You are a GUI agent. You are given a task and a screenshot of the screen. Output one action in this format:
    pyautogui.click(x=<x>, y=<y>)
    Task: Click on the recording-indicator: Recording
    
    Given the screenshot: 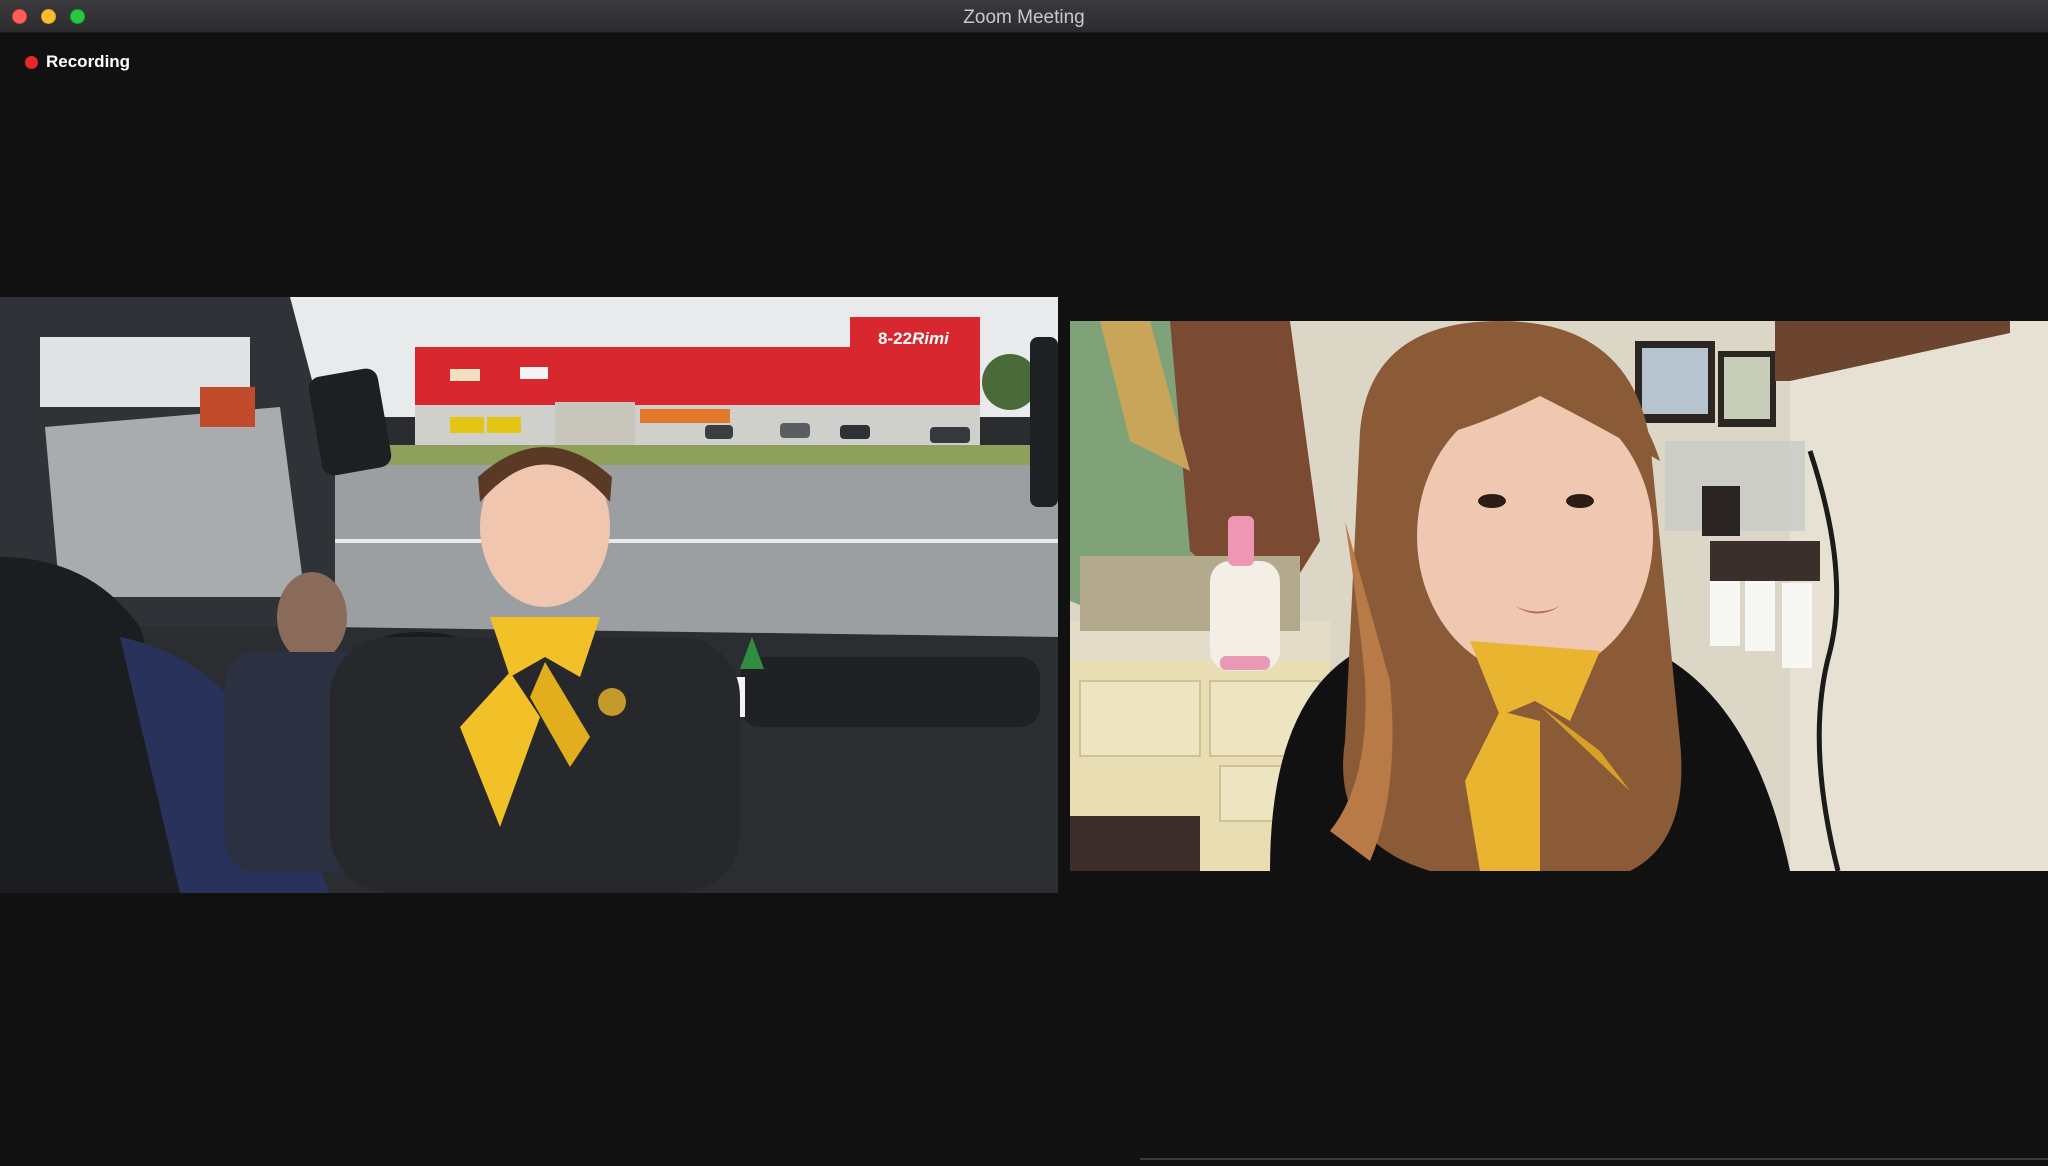 What is the action you would take?
    pyautogui.click(x=77, y=62)
    